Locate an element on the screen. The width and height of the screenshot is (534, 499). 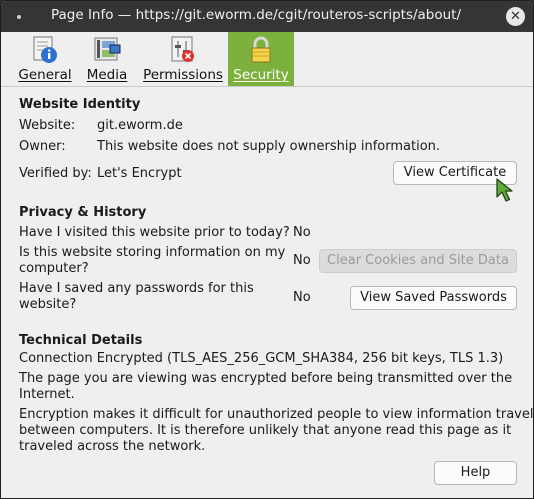
explanation-text-line3: traveled across the network. is located at coordinates (112, 446).